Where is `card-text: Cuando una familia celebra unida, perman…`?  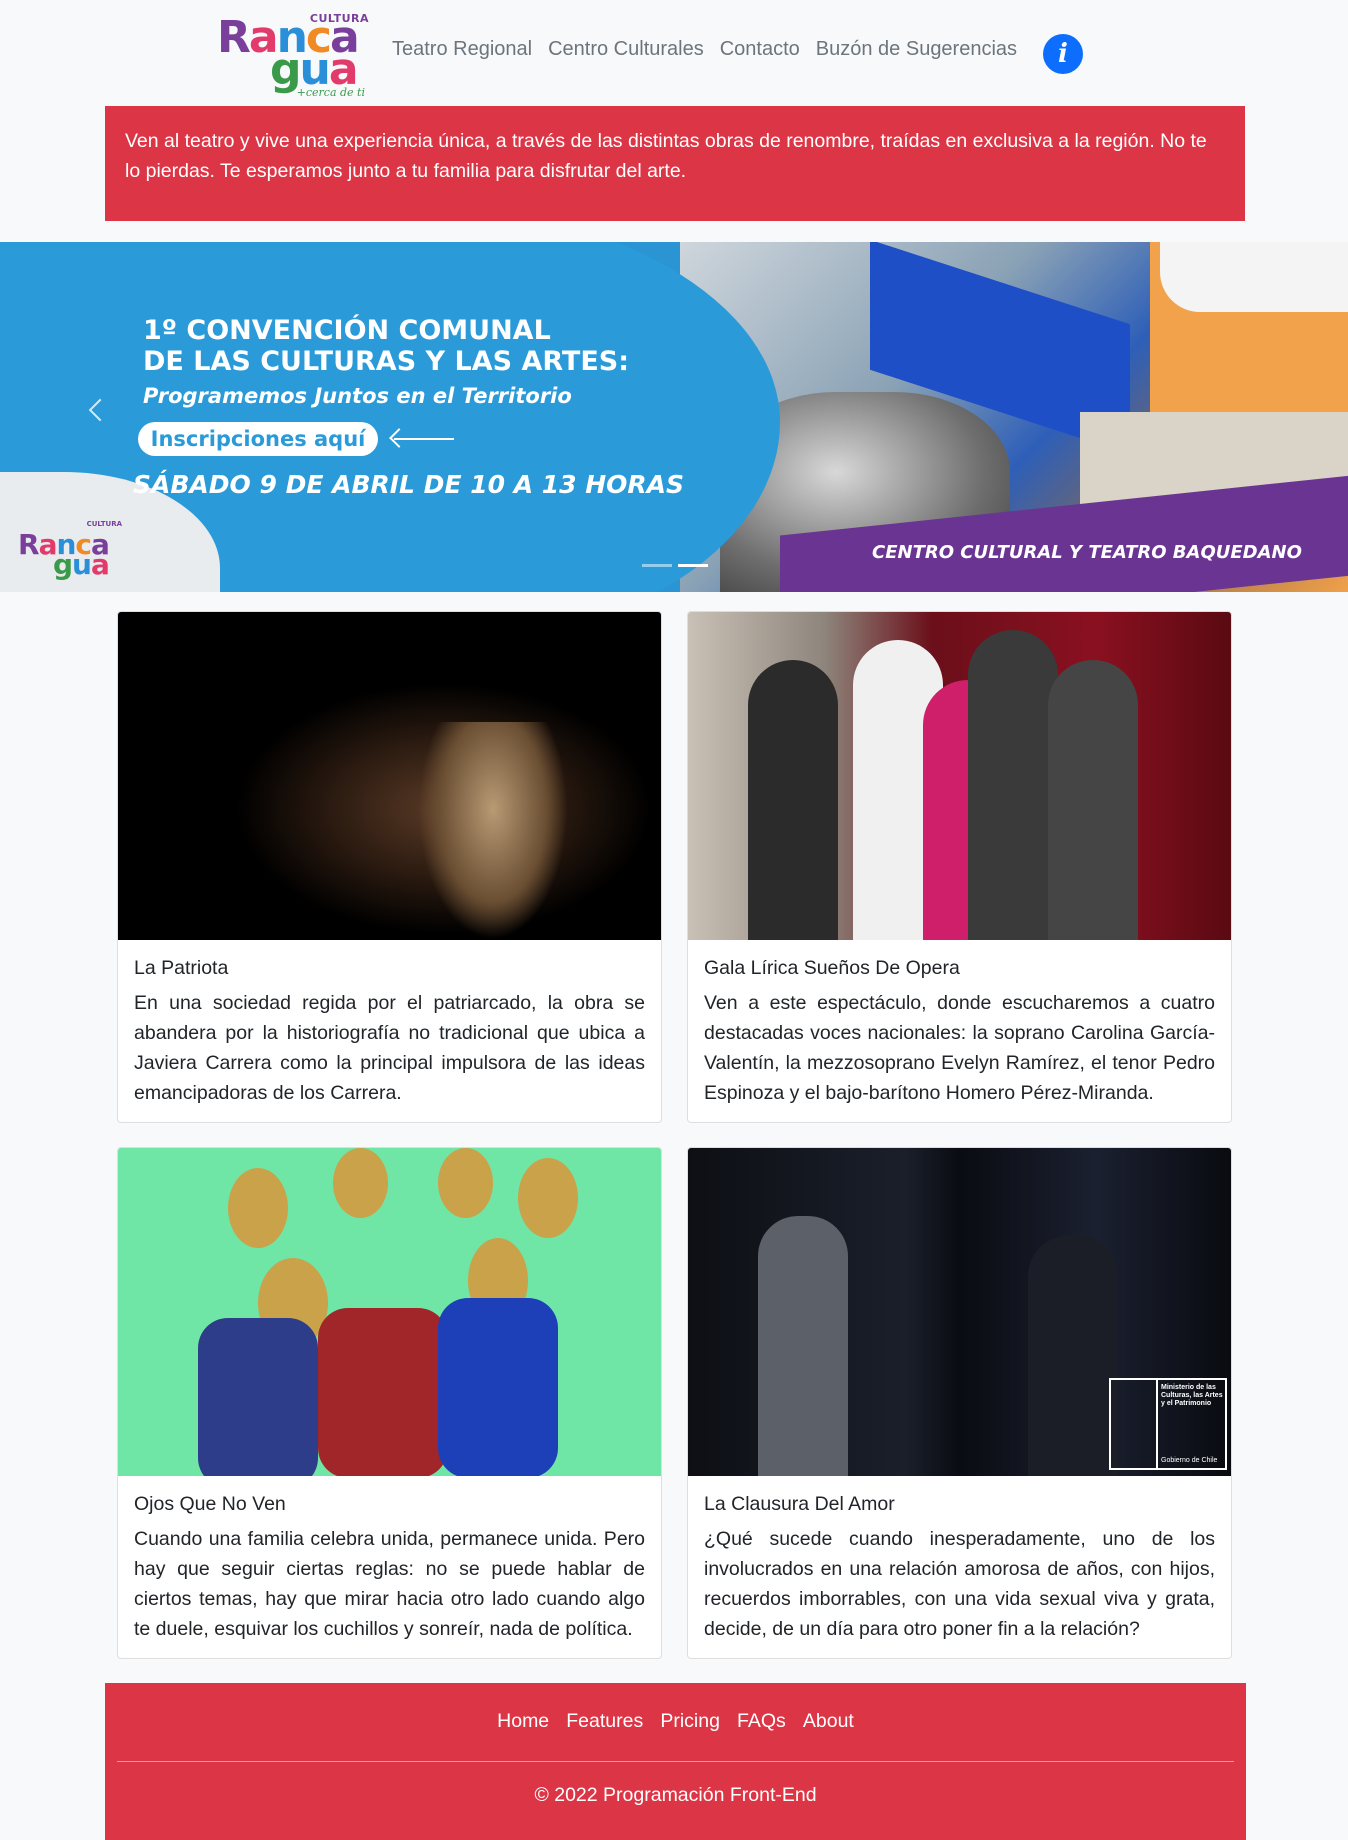
card-text: Cuando una familia celebra unida, perman… is located at coordinates (389, 1584).